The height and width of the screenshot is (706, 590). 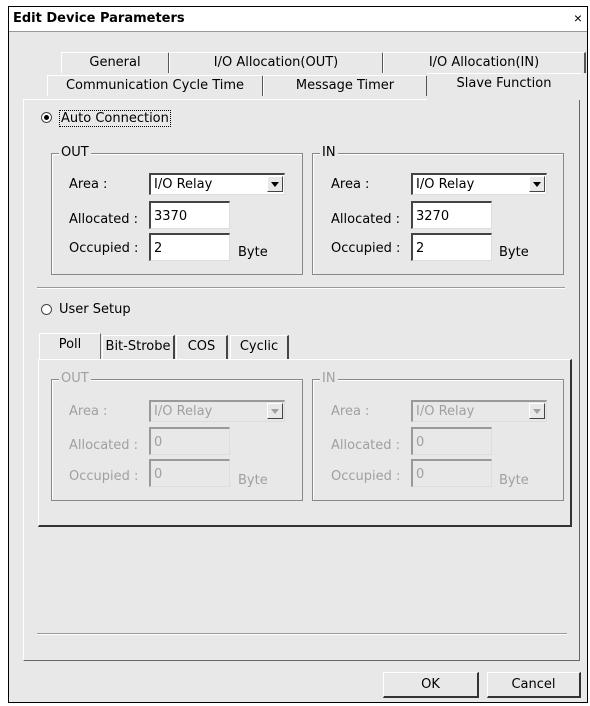 What do you see at coordinates (445, 411) in the screenshot?
I see `user-in-area-value: I/O Relay` at bounding box center [445, 411].